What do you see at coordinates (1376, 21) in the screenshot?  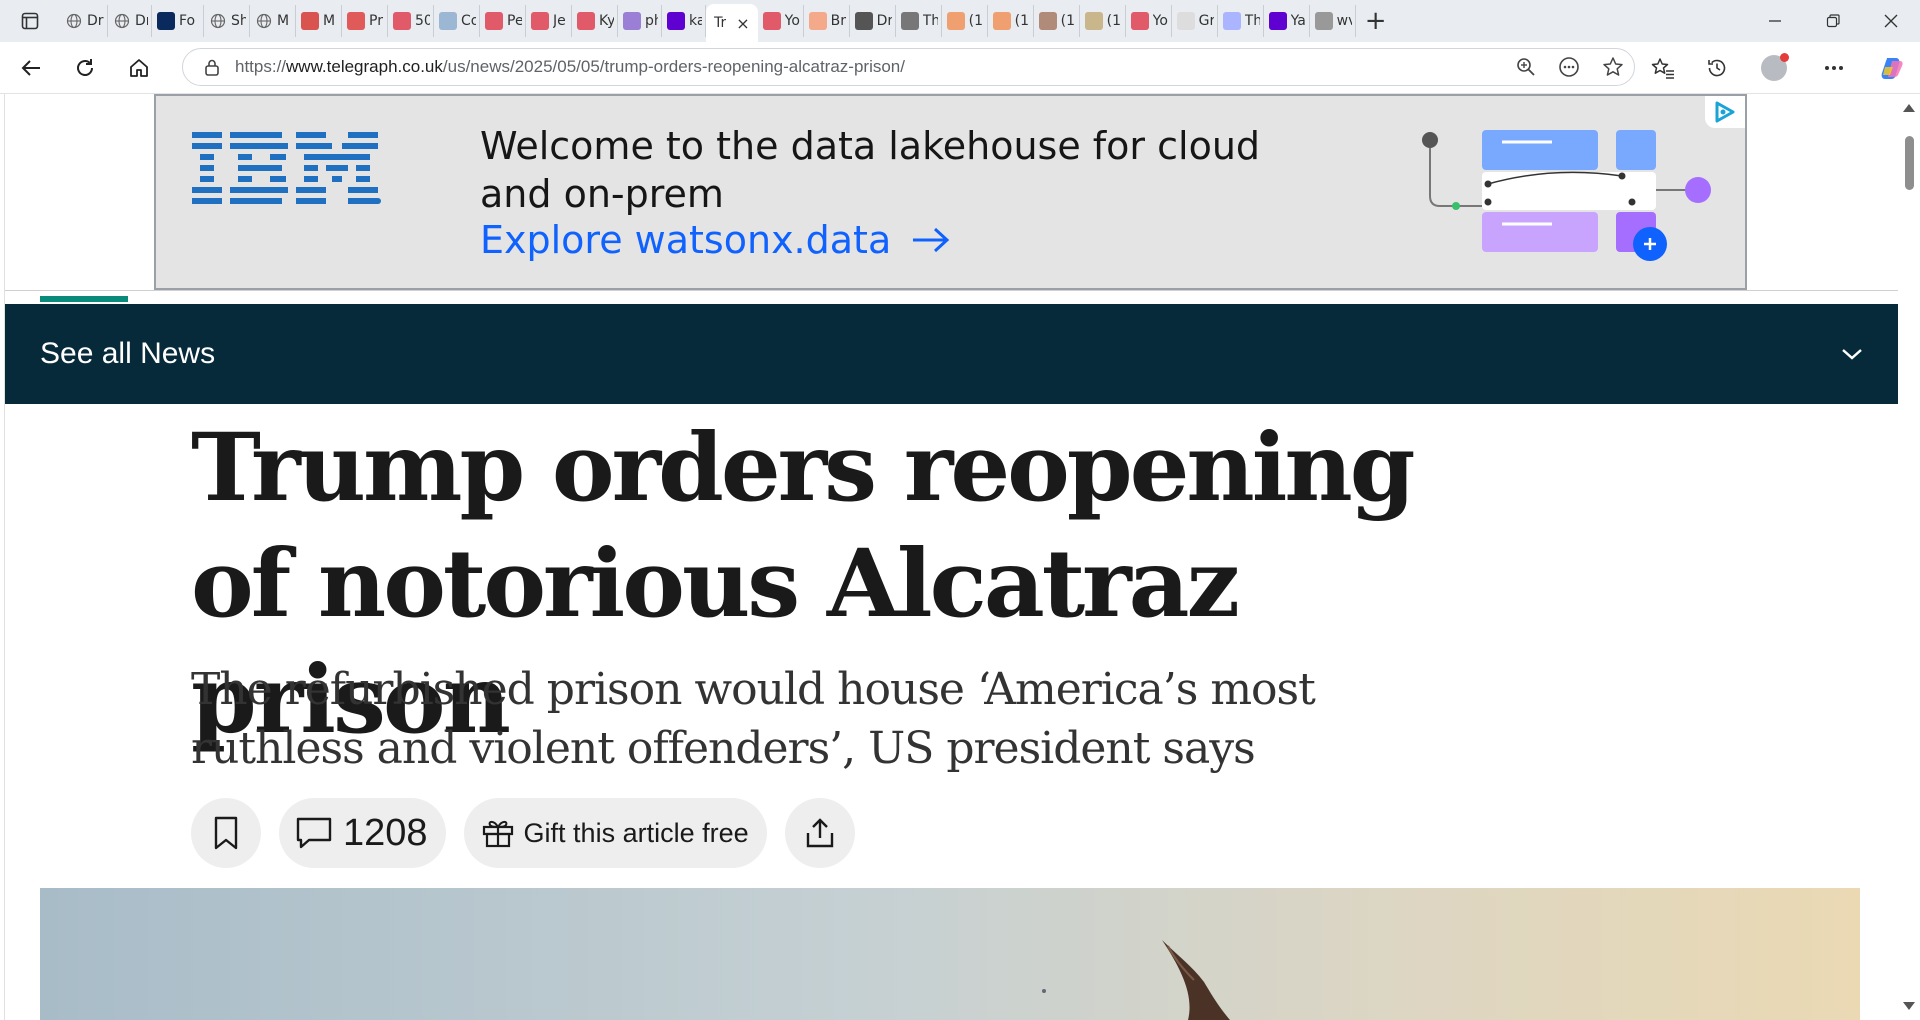 I see `new-tab-button: +` at bounding box center [1376, 21].